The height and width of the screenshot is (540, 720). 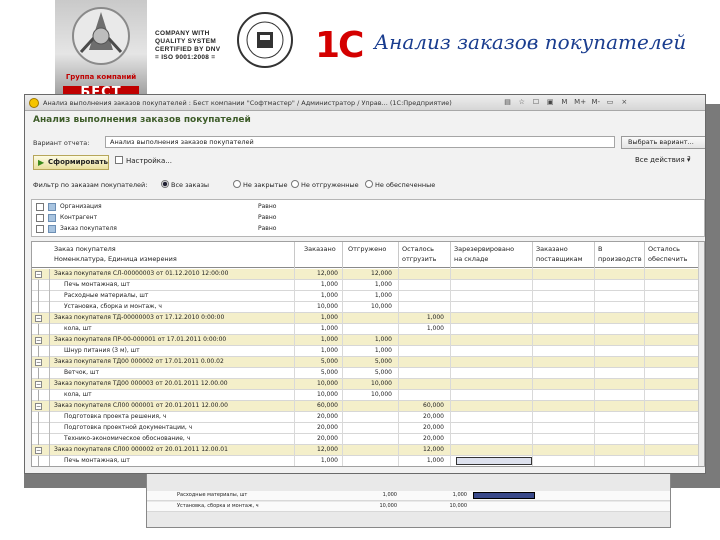 I want to click on tree-line, so click(x=38, y=417).